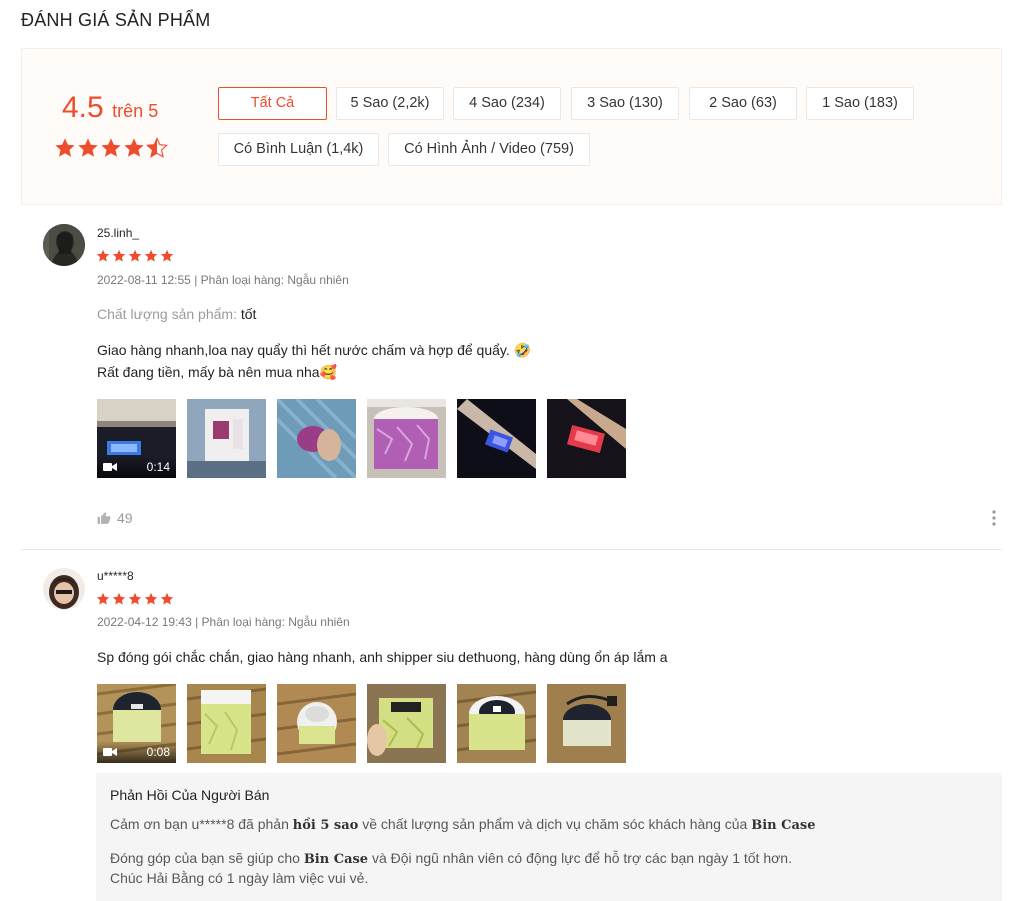  What do you see at coordinates (489, 149) in the screenshot?
I see `filter-with-media: Có Hình Ảnh / Video (759)` at bounding box center [489, 149].